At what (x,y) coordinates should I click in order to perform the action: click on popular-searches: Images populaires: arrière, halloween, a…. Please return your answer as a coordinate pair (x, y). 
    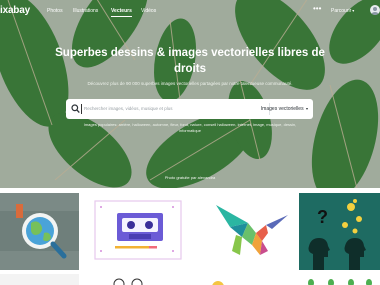
    Looking at the image, I should click on (190, 128).